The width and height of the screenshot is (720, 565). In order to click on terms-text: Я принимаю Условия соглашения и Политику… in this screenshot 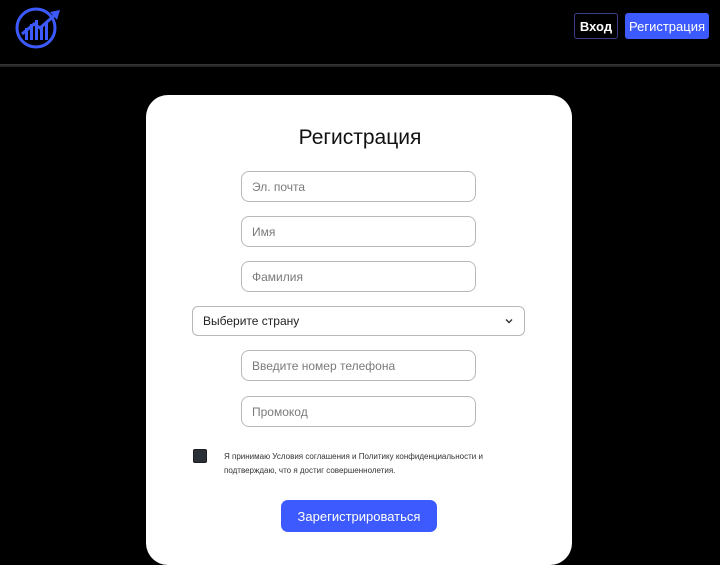, I will do `click(374, 464)`.